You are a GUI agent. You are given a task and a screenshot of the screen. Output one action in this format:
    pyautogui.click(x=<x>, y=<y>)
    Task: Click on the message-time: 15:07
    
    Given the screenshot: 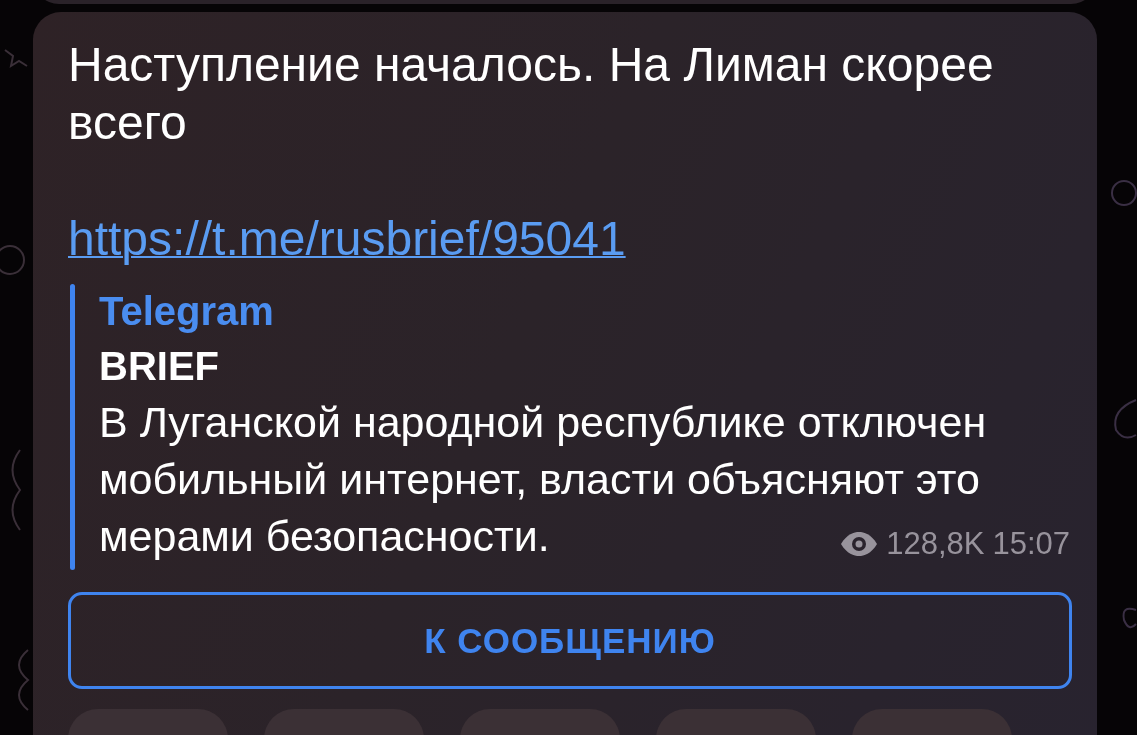 What is the action you would take?
    pyautogui.click(x=1031, y=544)
    